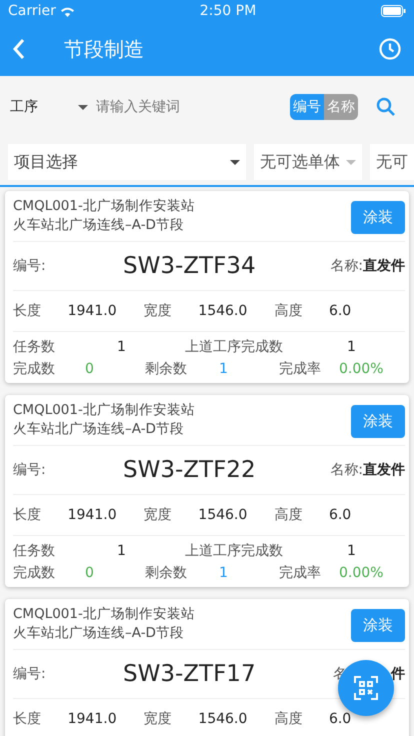  I want to click on keyword-field: 请输入关键词, so click(189, 107).